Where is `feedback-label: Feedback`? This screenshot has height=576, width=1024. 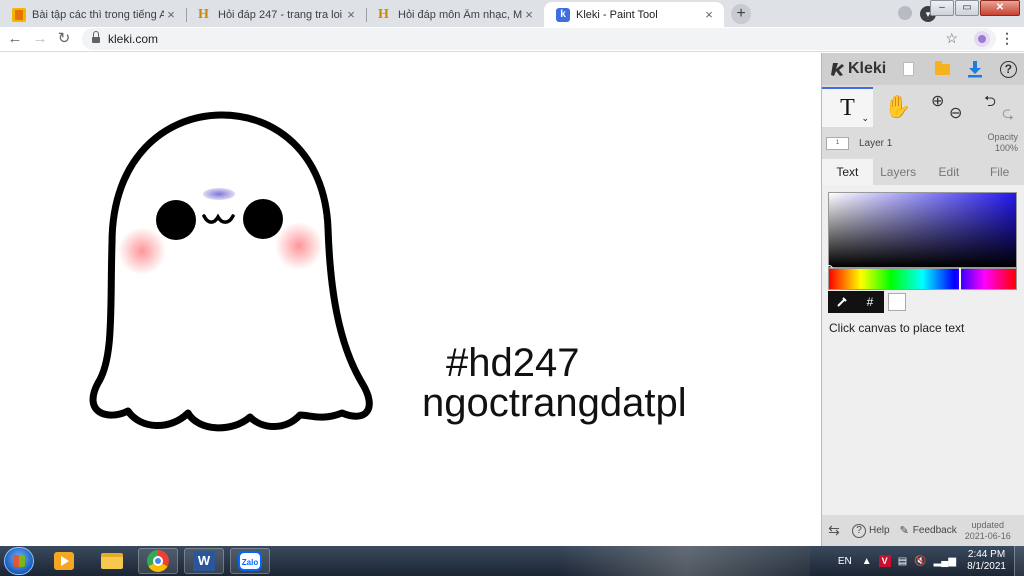
feedback-label: Feedback is located at coordinates (934, 530).